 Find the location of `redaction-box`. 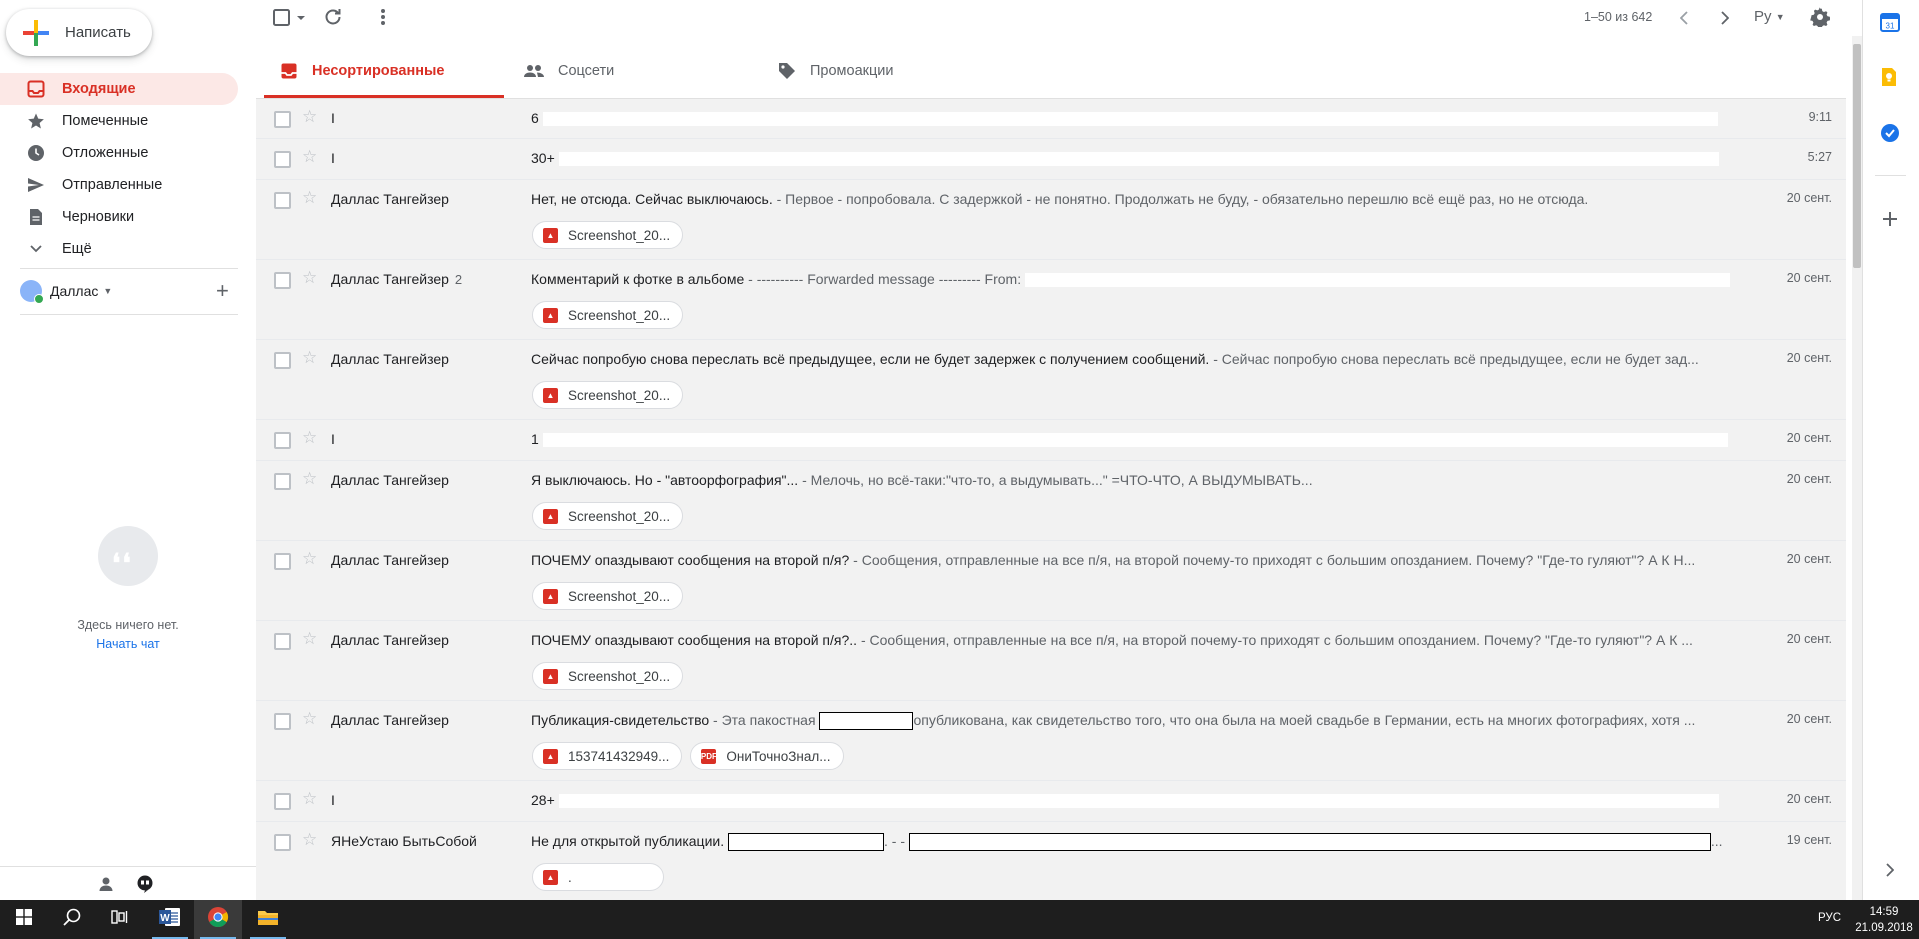

redaction-box is located at coordinates (1309, 842).